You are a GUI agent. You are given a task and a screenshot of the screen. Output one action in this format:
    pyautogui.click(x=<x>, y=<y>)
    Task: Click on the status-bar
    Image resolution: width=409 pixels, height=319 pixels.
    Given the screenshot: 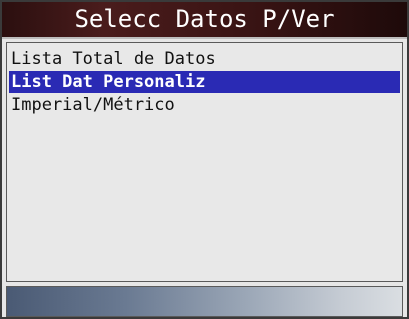 What is the action you would take?
    pyautogui.click(x=204, y=301)
    